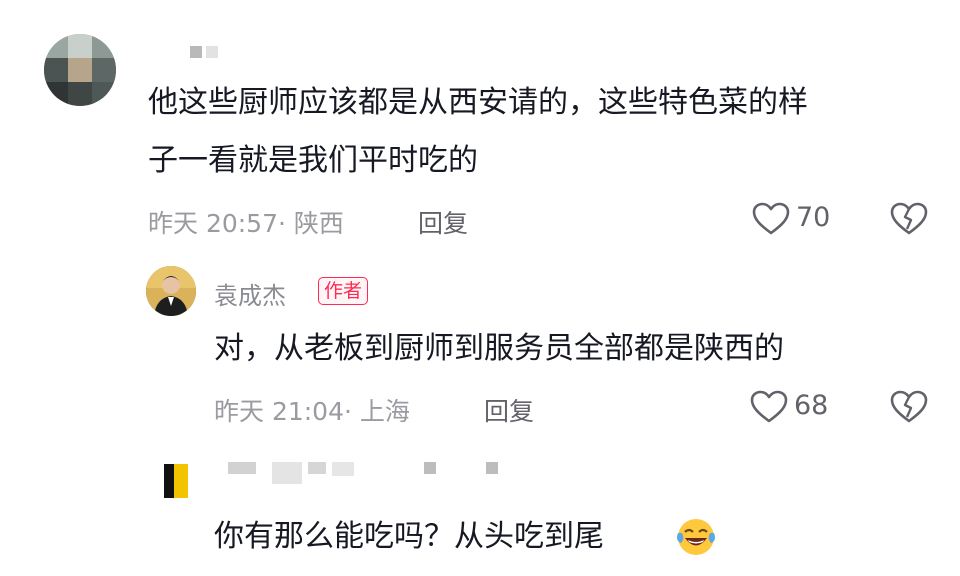  Describe the element at coordinates (343, 291) in the screenshot. I see `author-badge: 作者` at that location.